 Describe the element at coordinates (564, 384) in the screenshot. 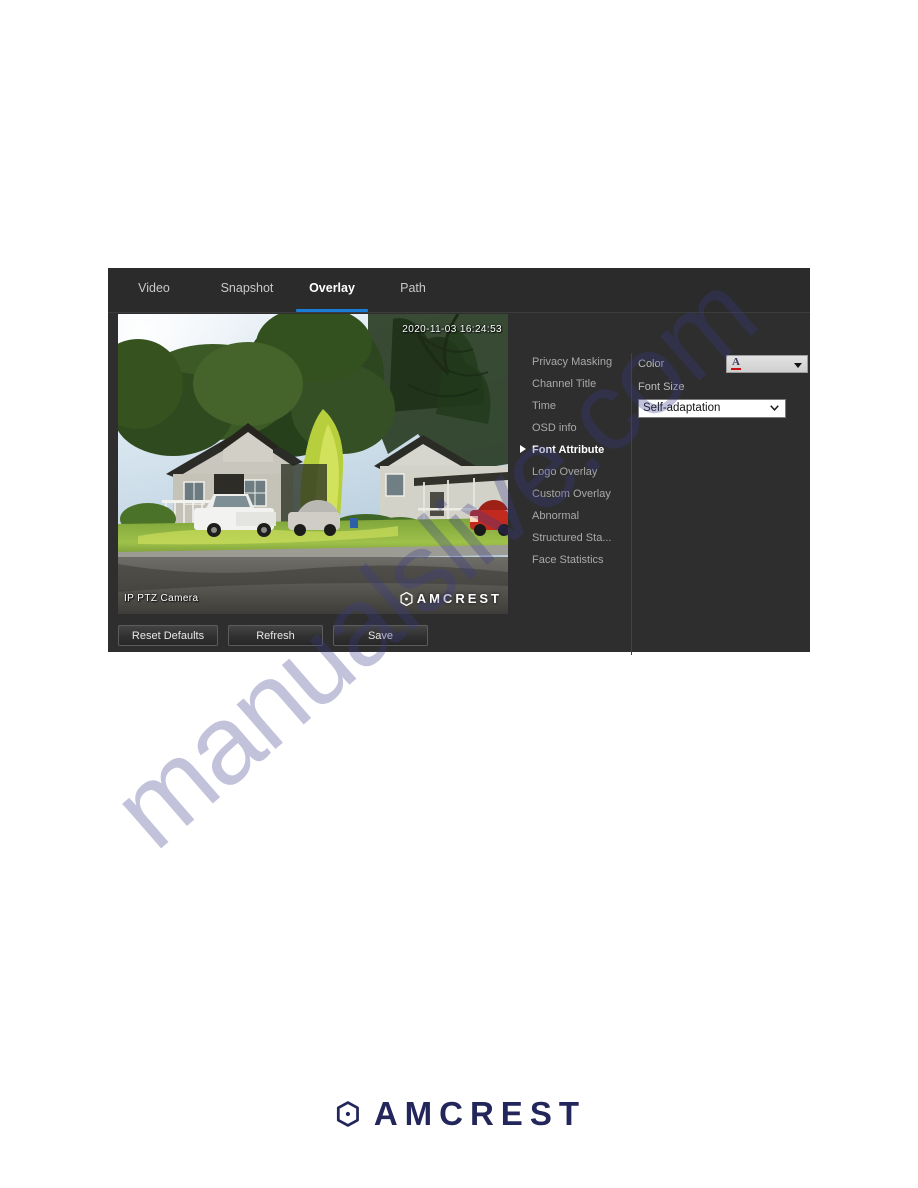

I see `menu-item-label: Channel Title` at that location.